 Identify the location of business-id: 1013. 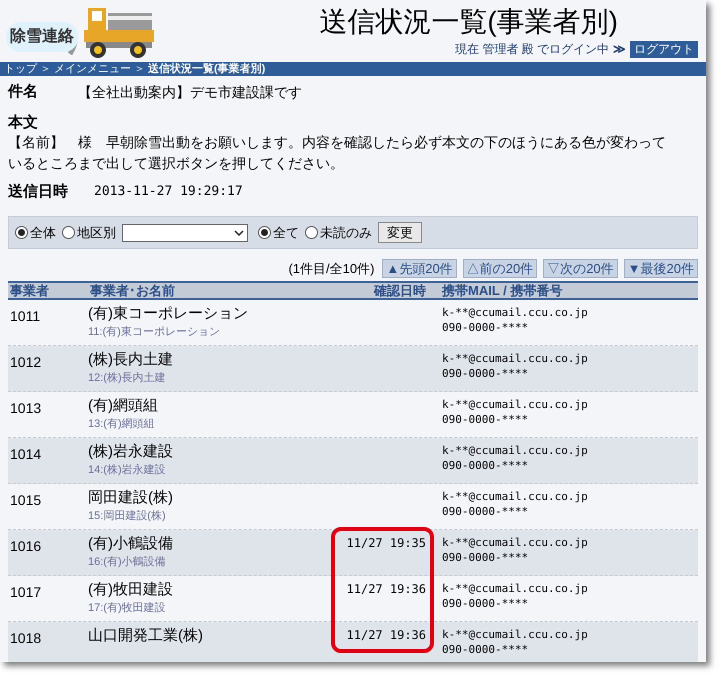
(25, 408).